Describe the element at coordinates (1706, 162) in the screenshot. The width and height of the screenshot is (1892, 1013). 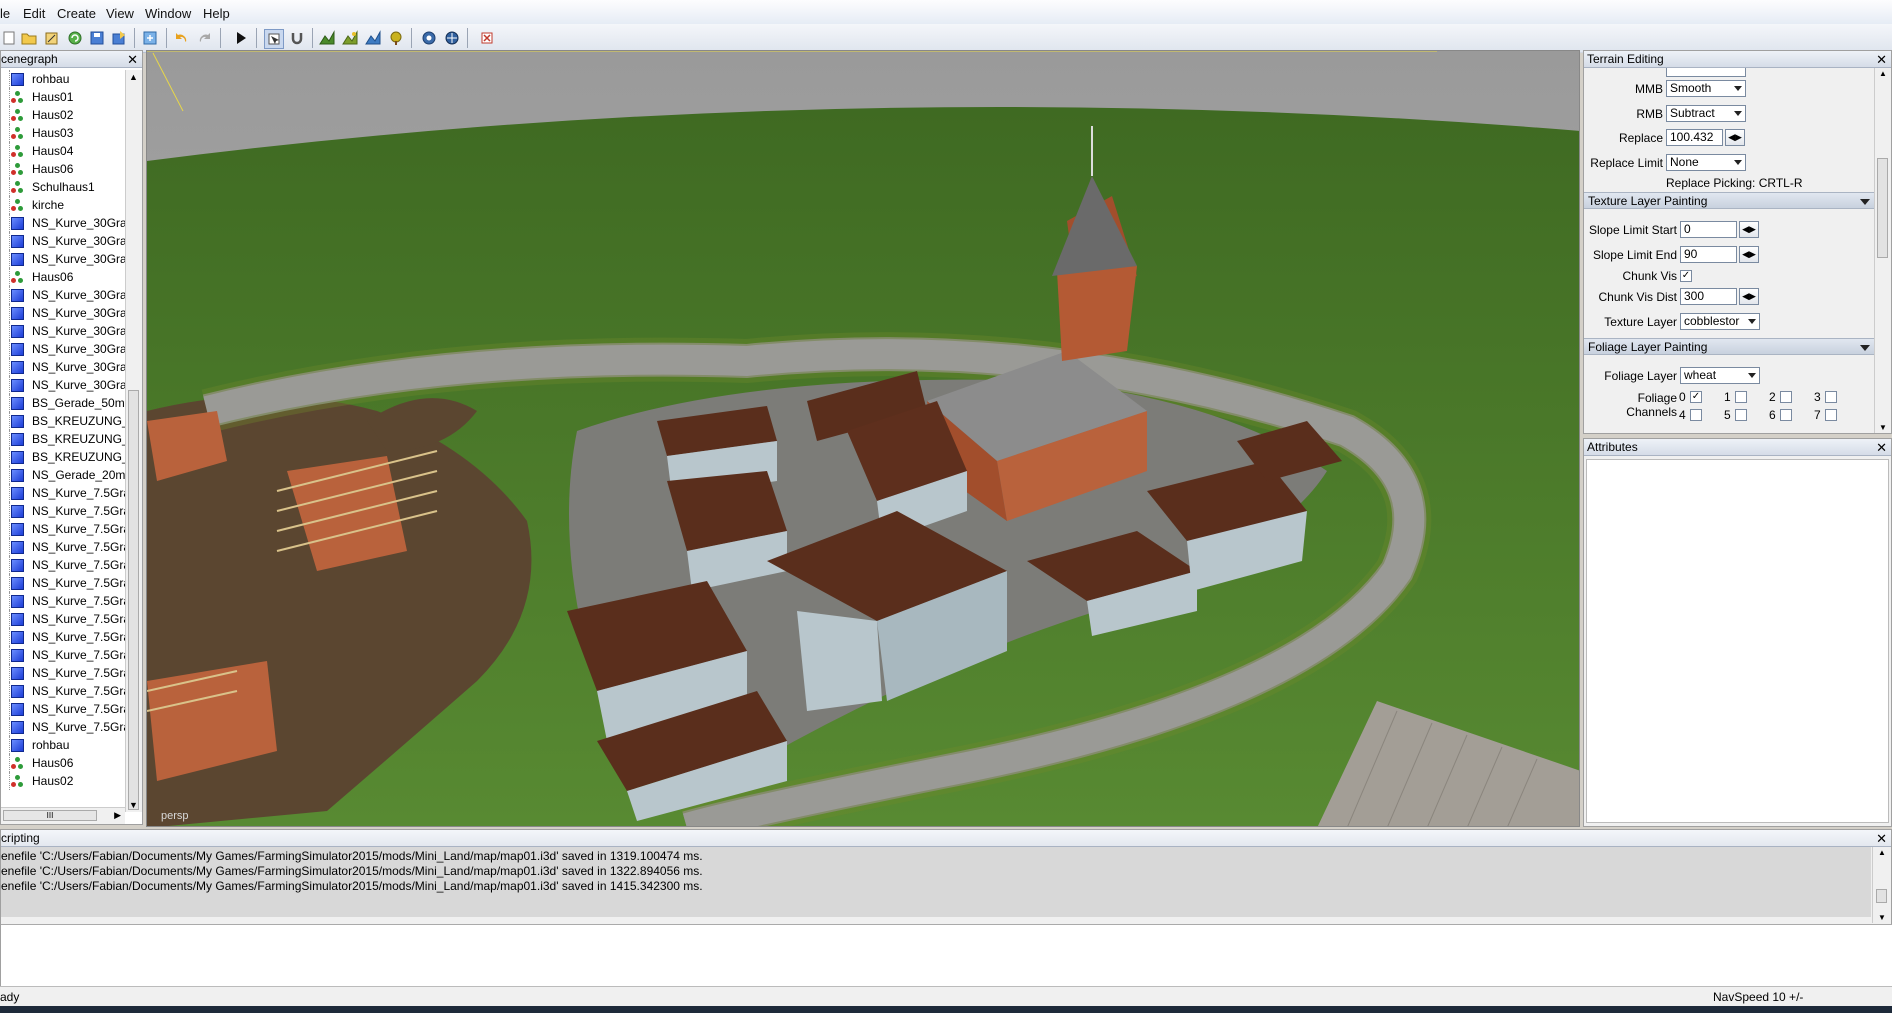
I see `replace-limit-combo: None` at that location.